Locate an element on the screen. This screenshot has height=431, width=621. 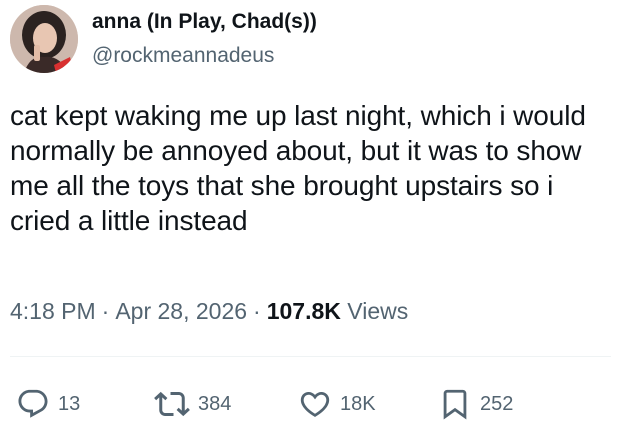
reply-count: 13 is located at coordinates (69, 403).